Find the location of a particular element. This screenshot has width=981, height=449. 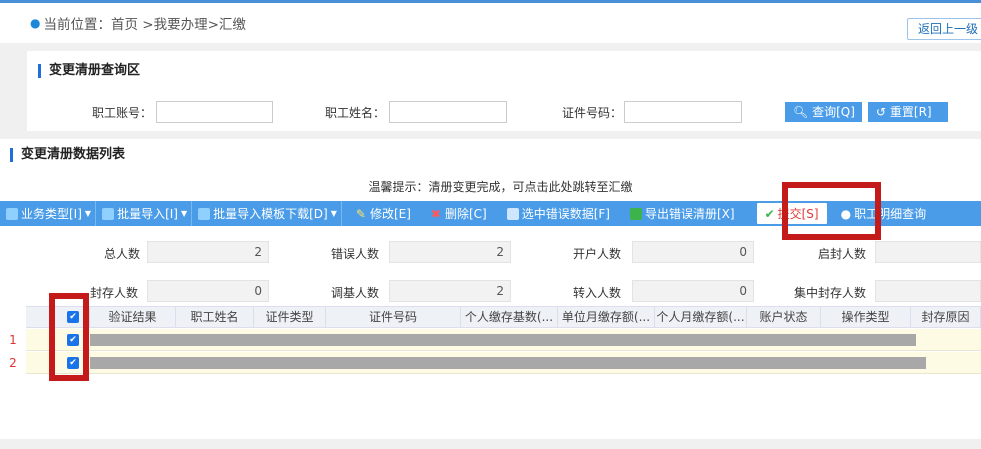

reset-button: ↺ 重置[R] is located at coordinates (908, 112).